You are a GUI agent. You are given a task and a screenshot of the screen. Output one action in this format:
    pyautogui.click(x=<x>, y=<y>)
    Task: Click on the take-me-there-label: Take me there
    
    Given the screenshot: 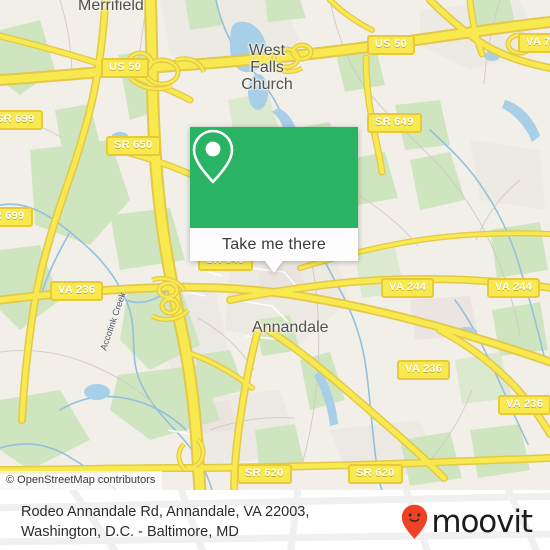 What is the action you would take?
    pyautogui.click(x=274, y=244)
    